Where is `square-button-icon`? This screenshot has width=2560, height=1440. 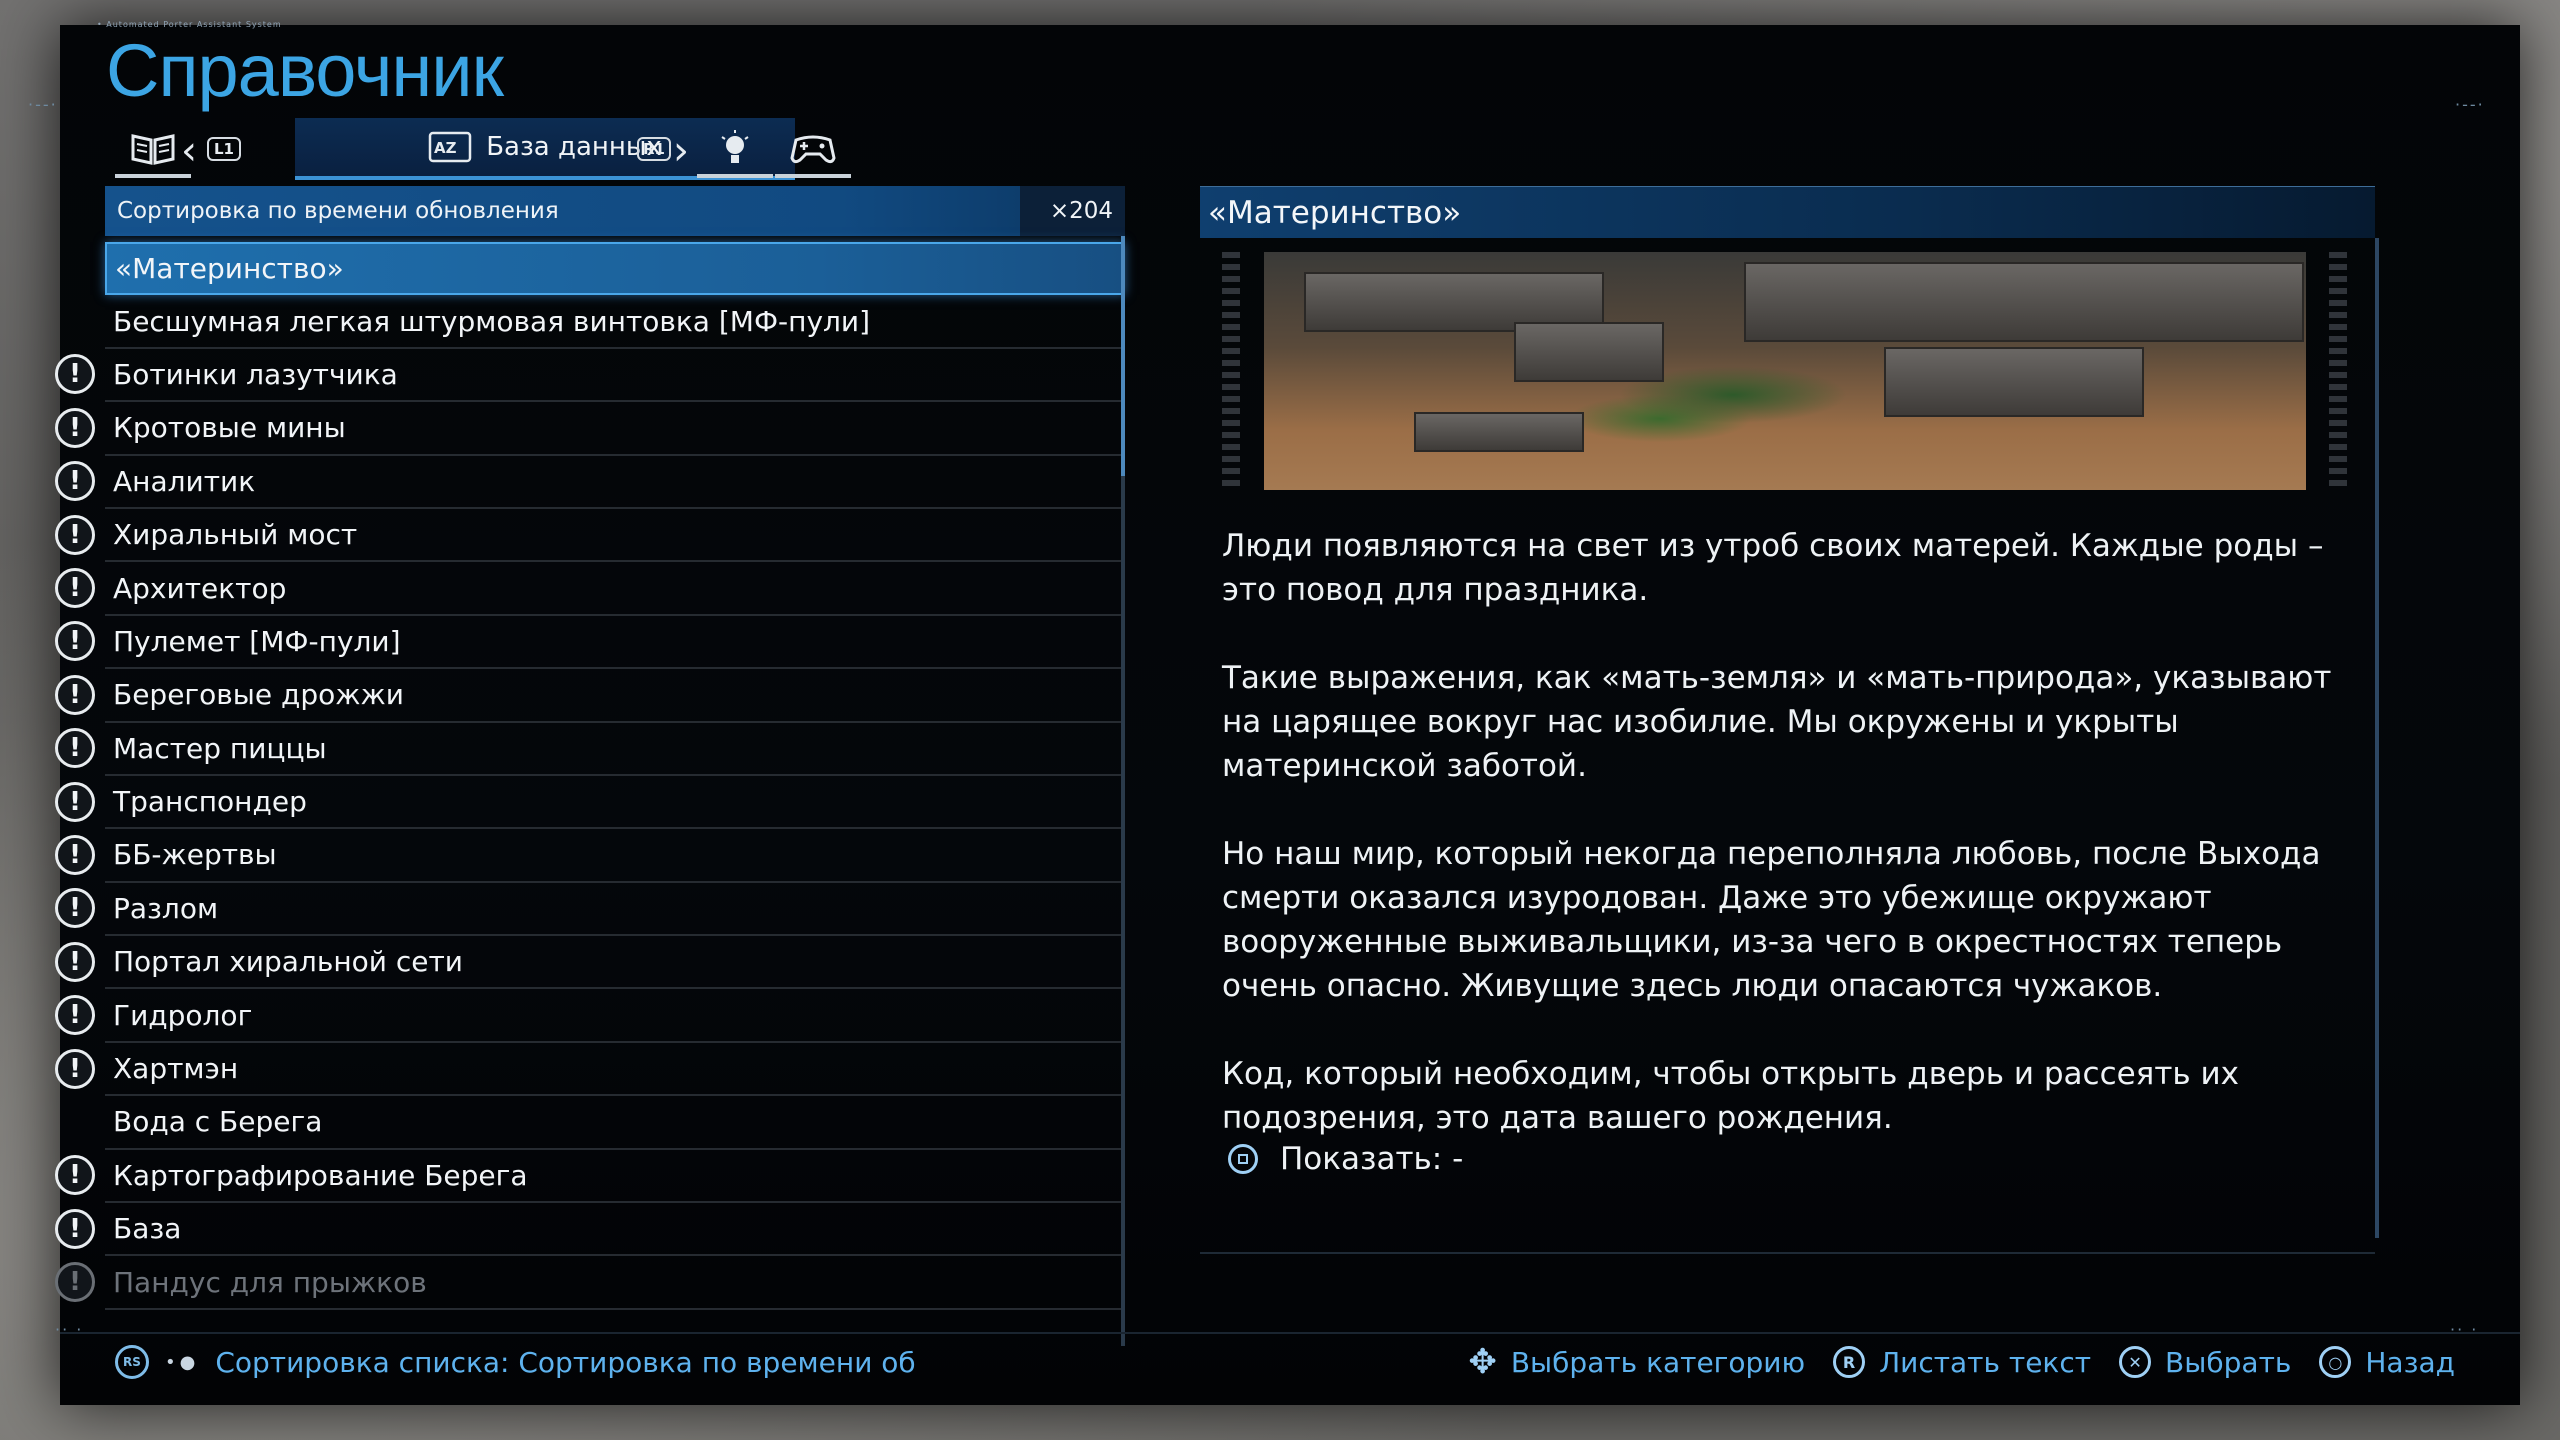 square-button-icon is located at coordinates (1243, 1159).